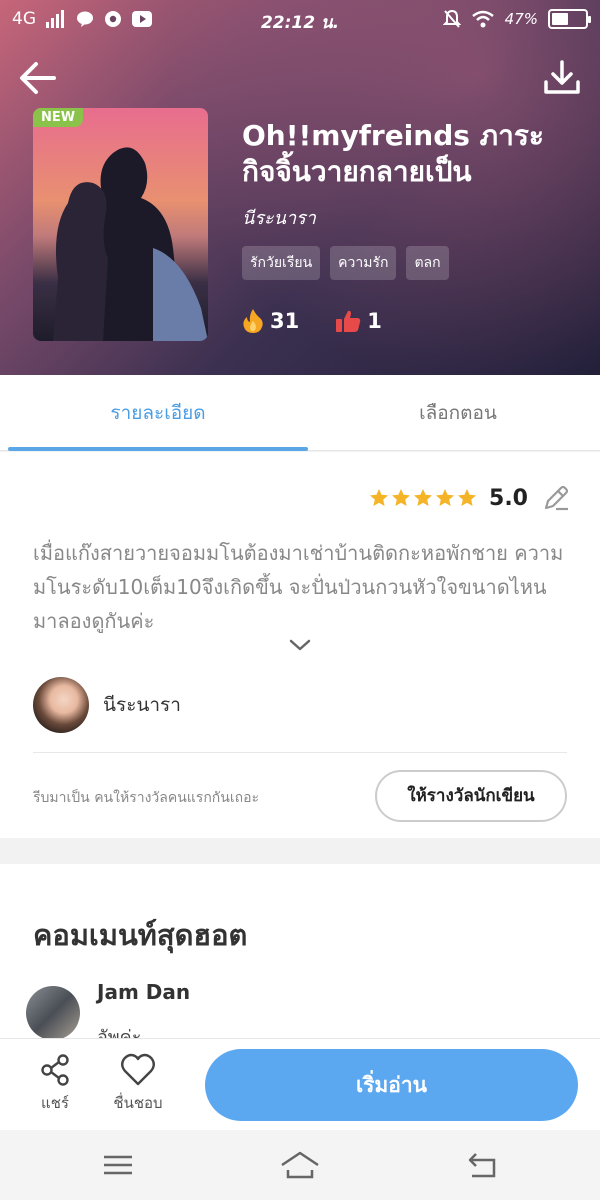 The width and height of the screenshot is (600, 1200). I want to click on reward-author-button: ให้รางวัลนักเขียน, so click(471, 796).